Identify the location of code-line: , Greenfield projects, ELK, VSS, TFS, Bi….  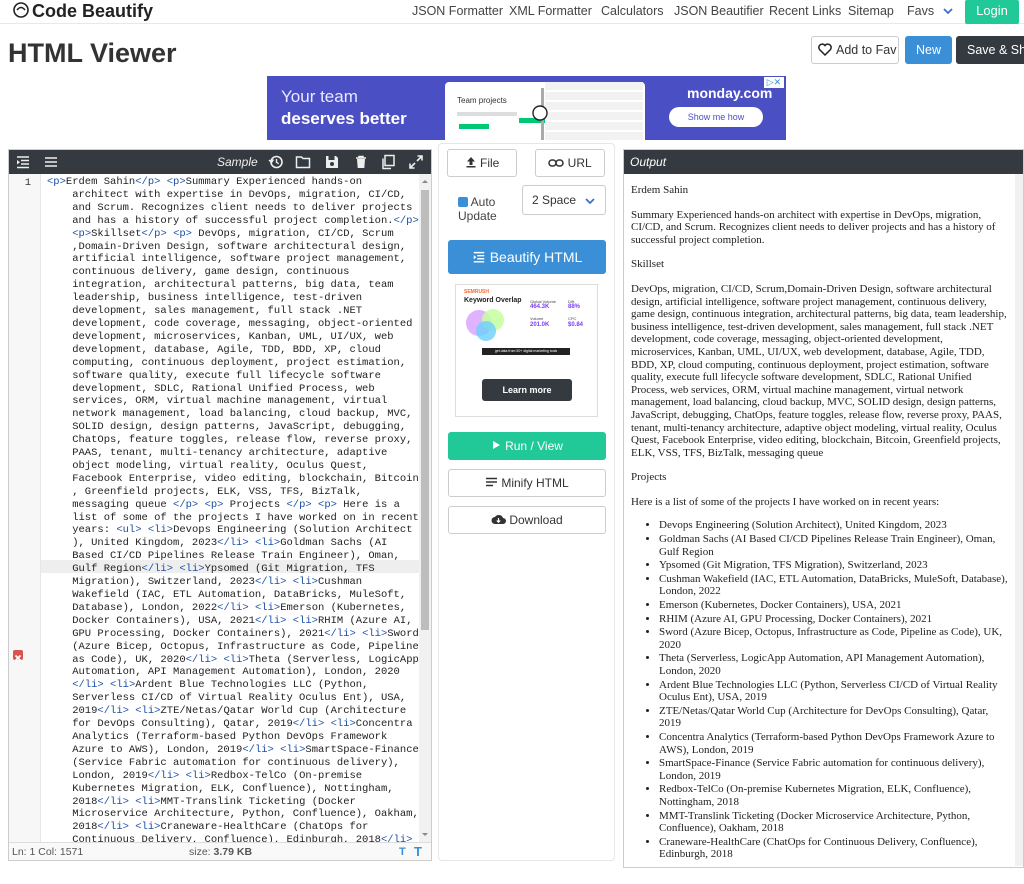
(205, 491).